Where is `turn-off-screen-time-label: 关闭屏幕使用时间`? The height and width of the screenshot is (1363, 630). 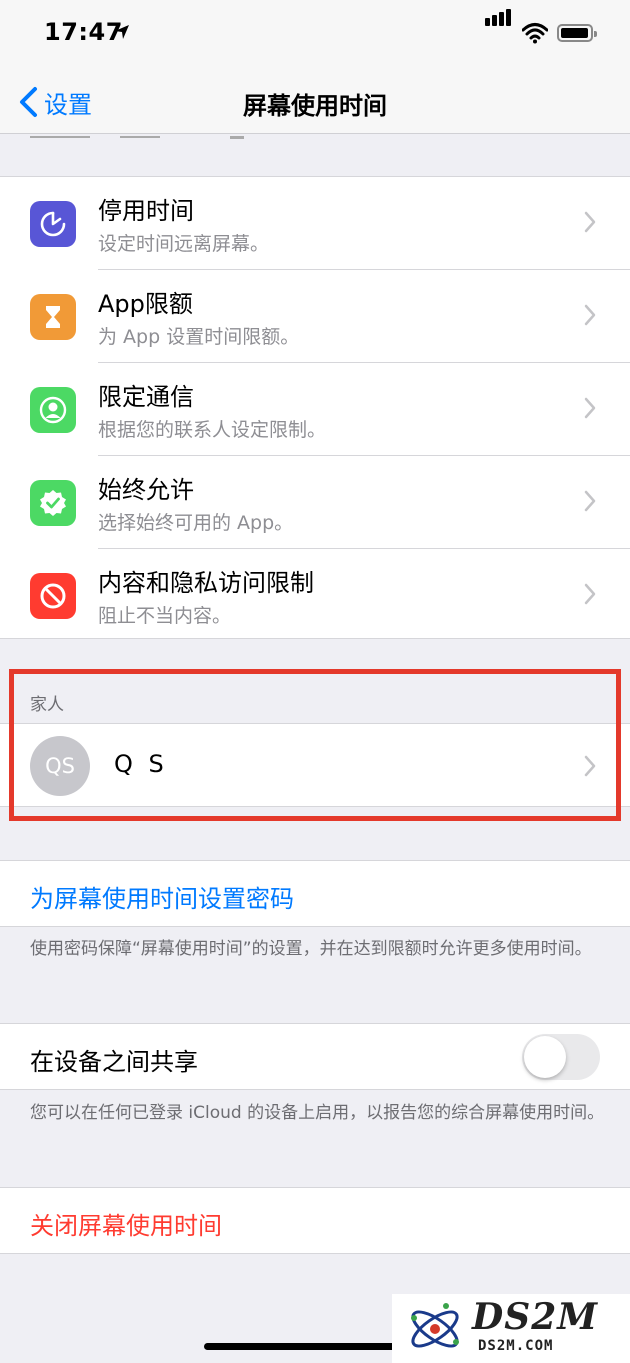
turn-off-screen-time-label: 关闭屏幕使用时间 is located at coordinates (126, 1226).